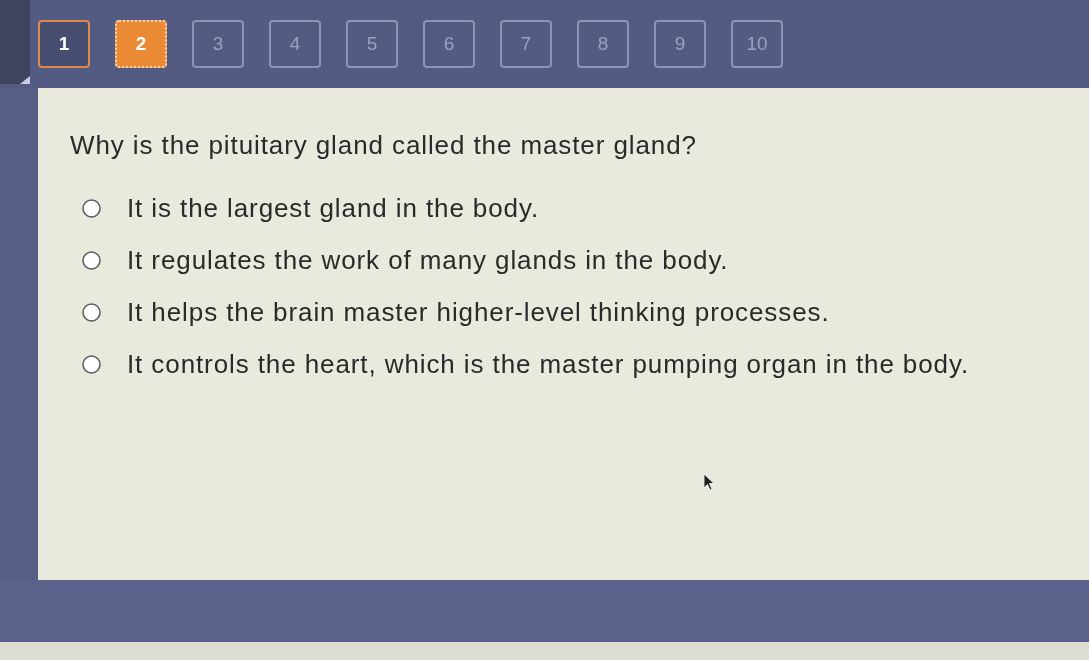 The image size is (1089, 660). I want to click on question-number-button: 6, so click(449, 44).